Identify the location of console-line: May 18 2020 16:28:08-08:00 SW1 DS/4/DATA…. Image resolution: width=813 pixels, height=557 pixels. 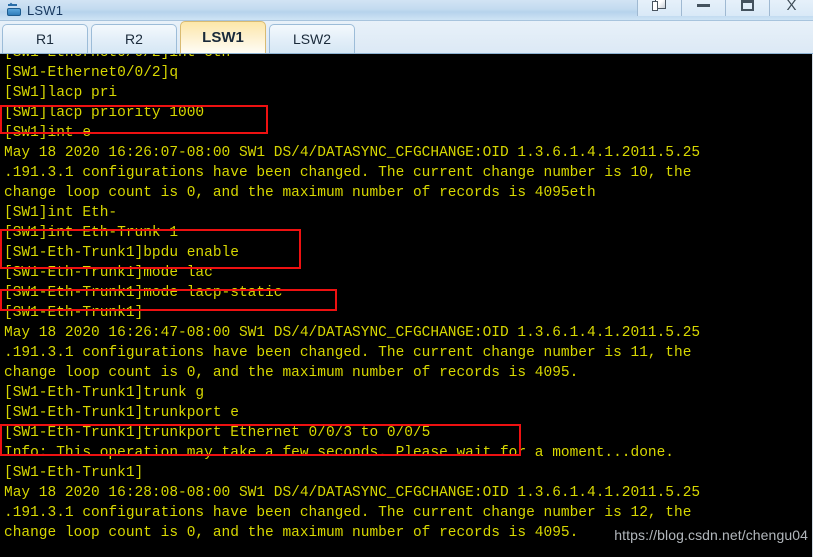
(352, 493).